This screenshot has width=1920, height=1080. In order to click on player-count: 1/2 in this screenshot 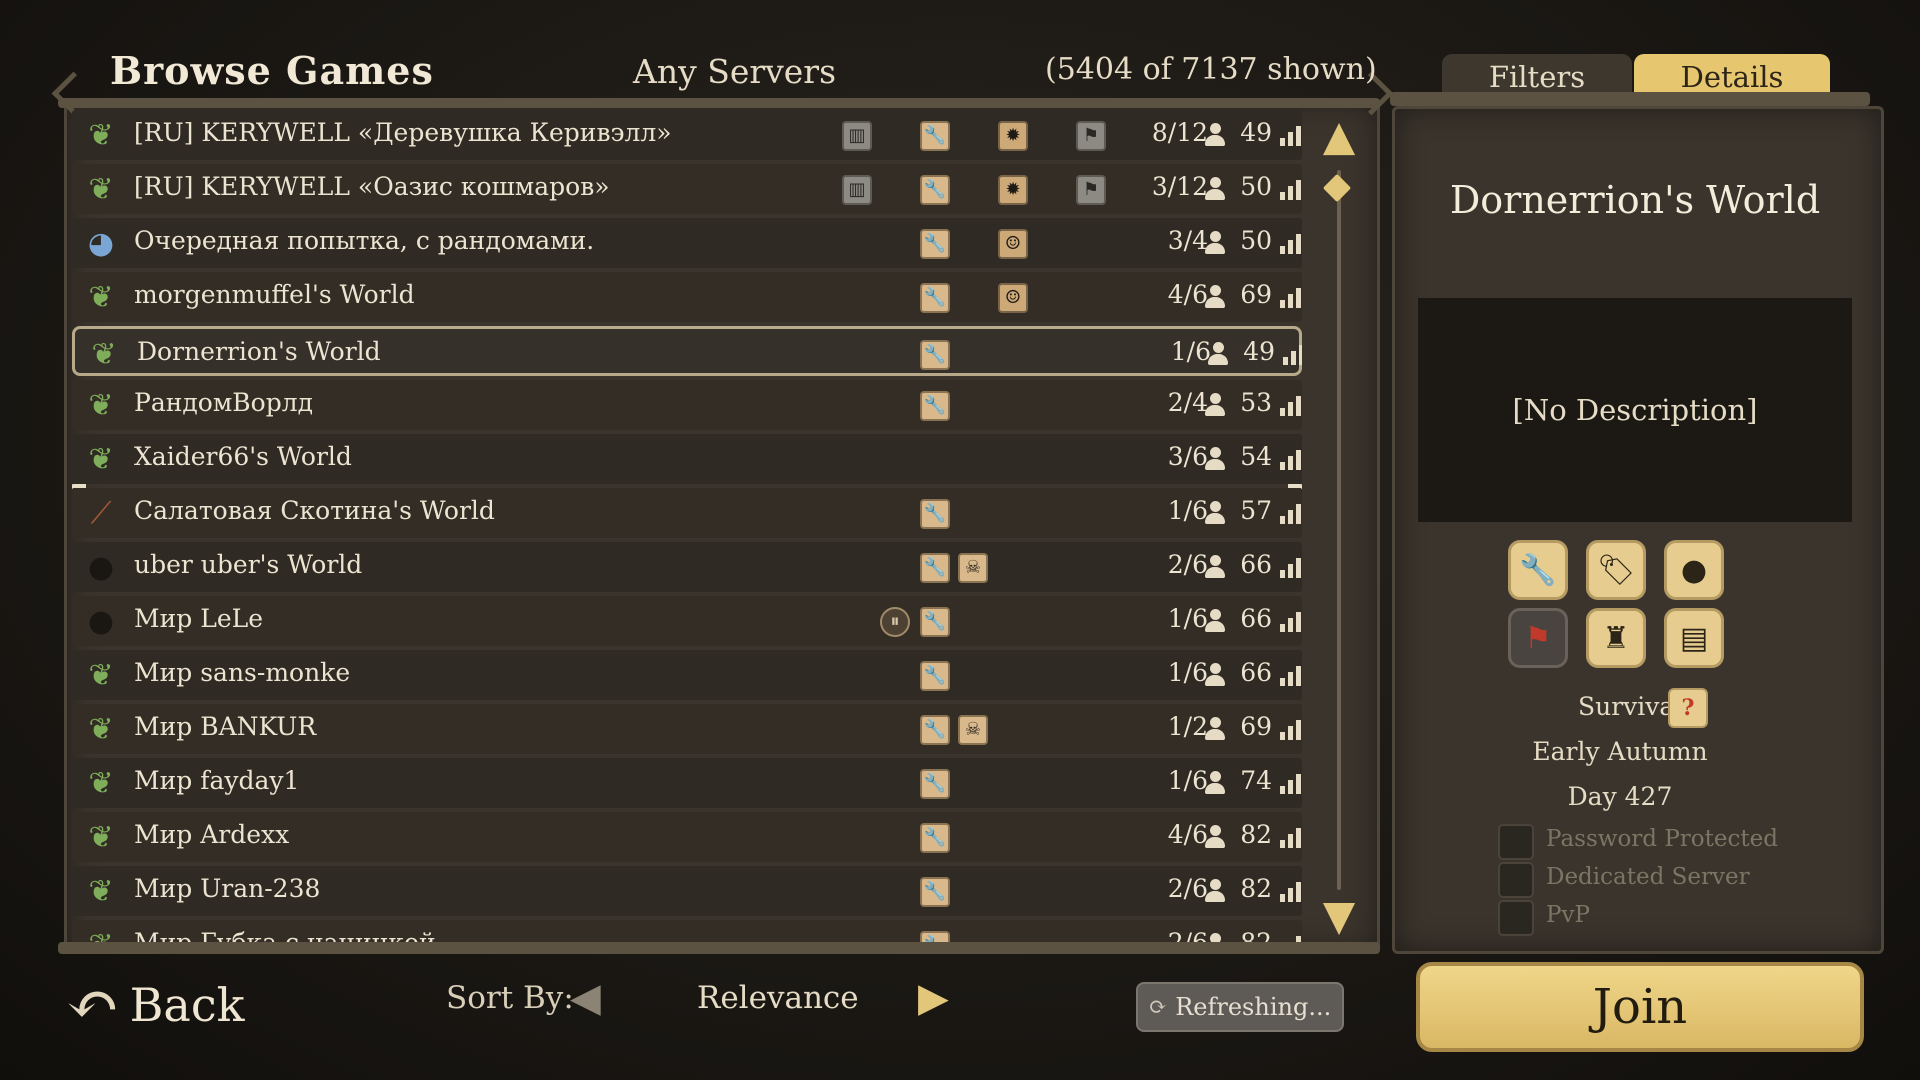, I will do `click(1187, 726)`.